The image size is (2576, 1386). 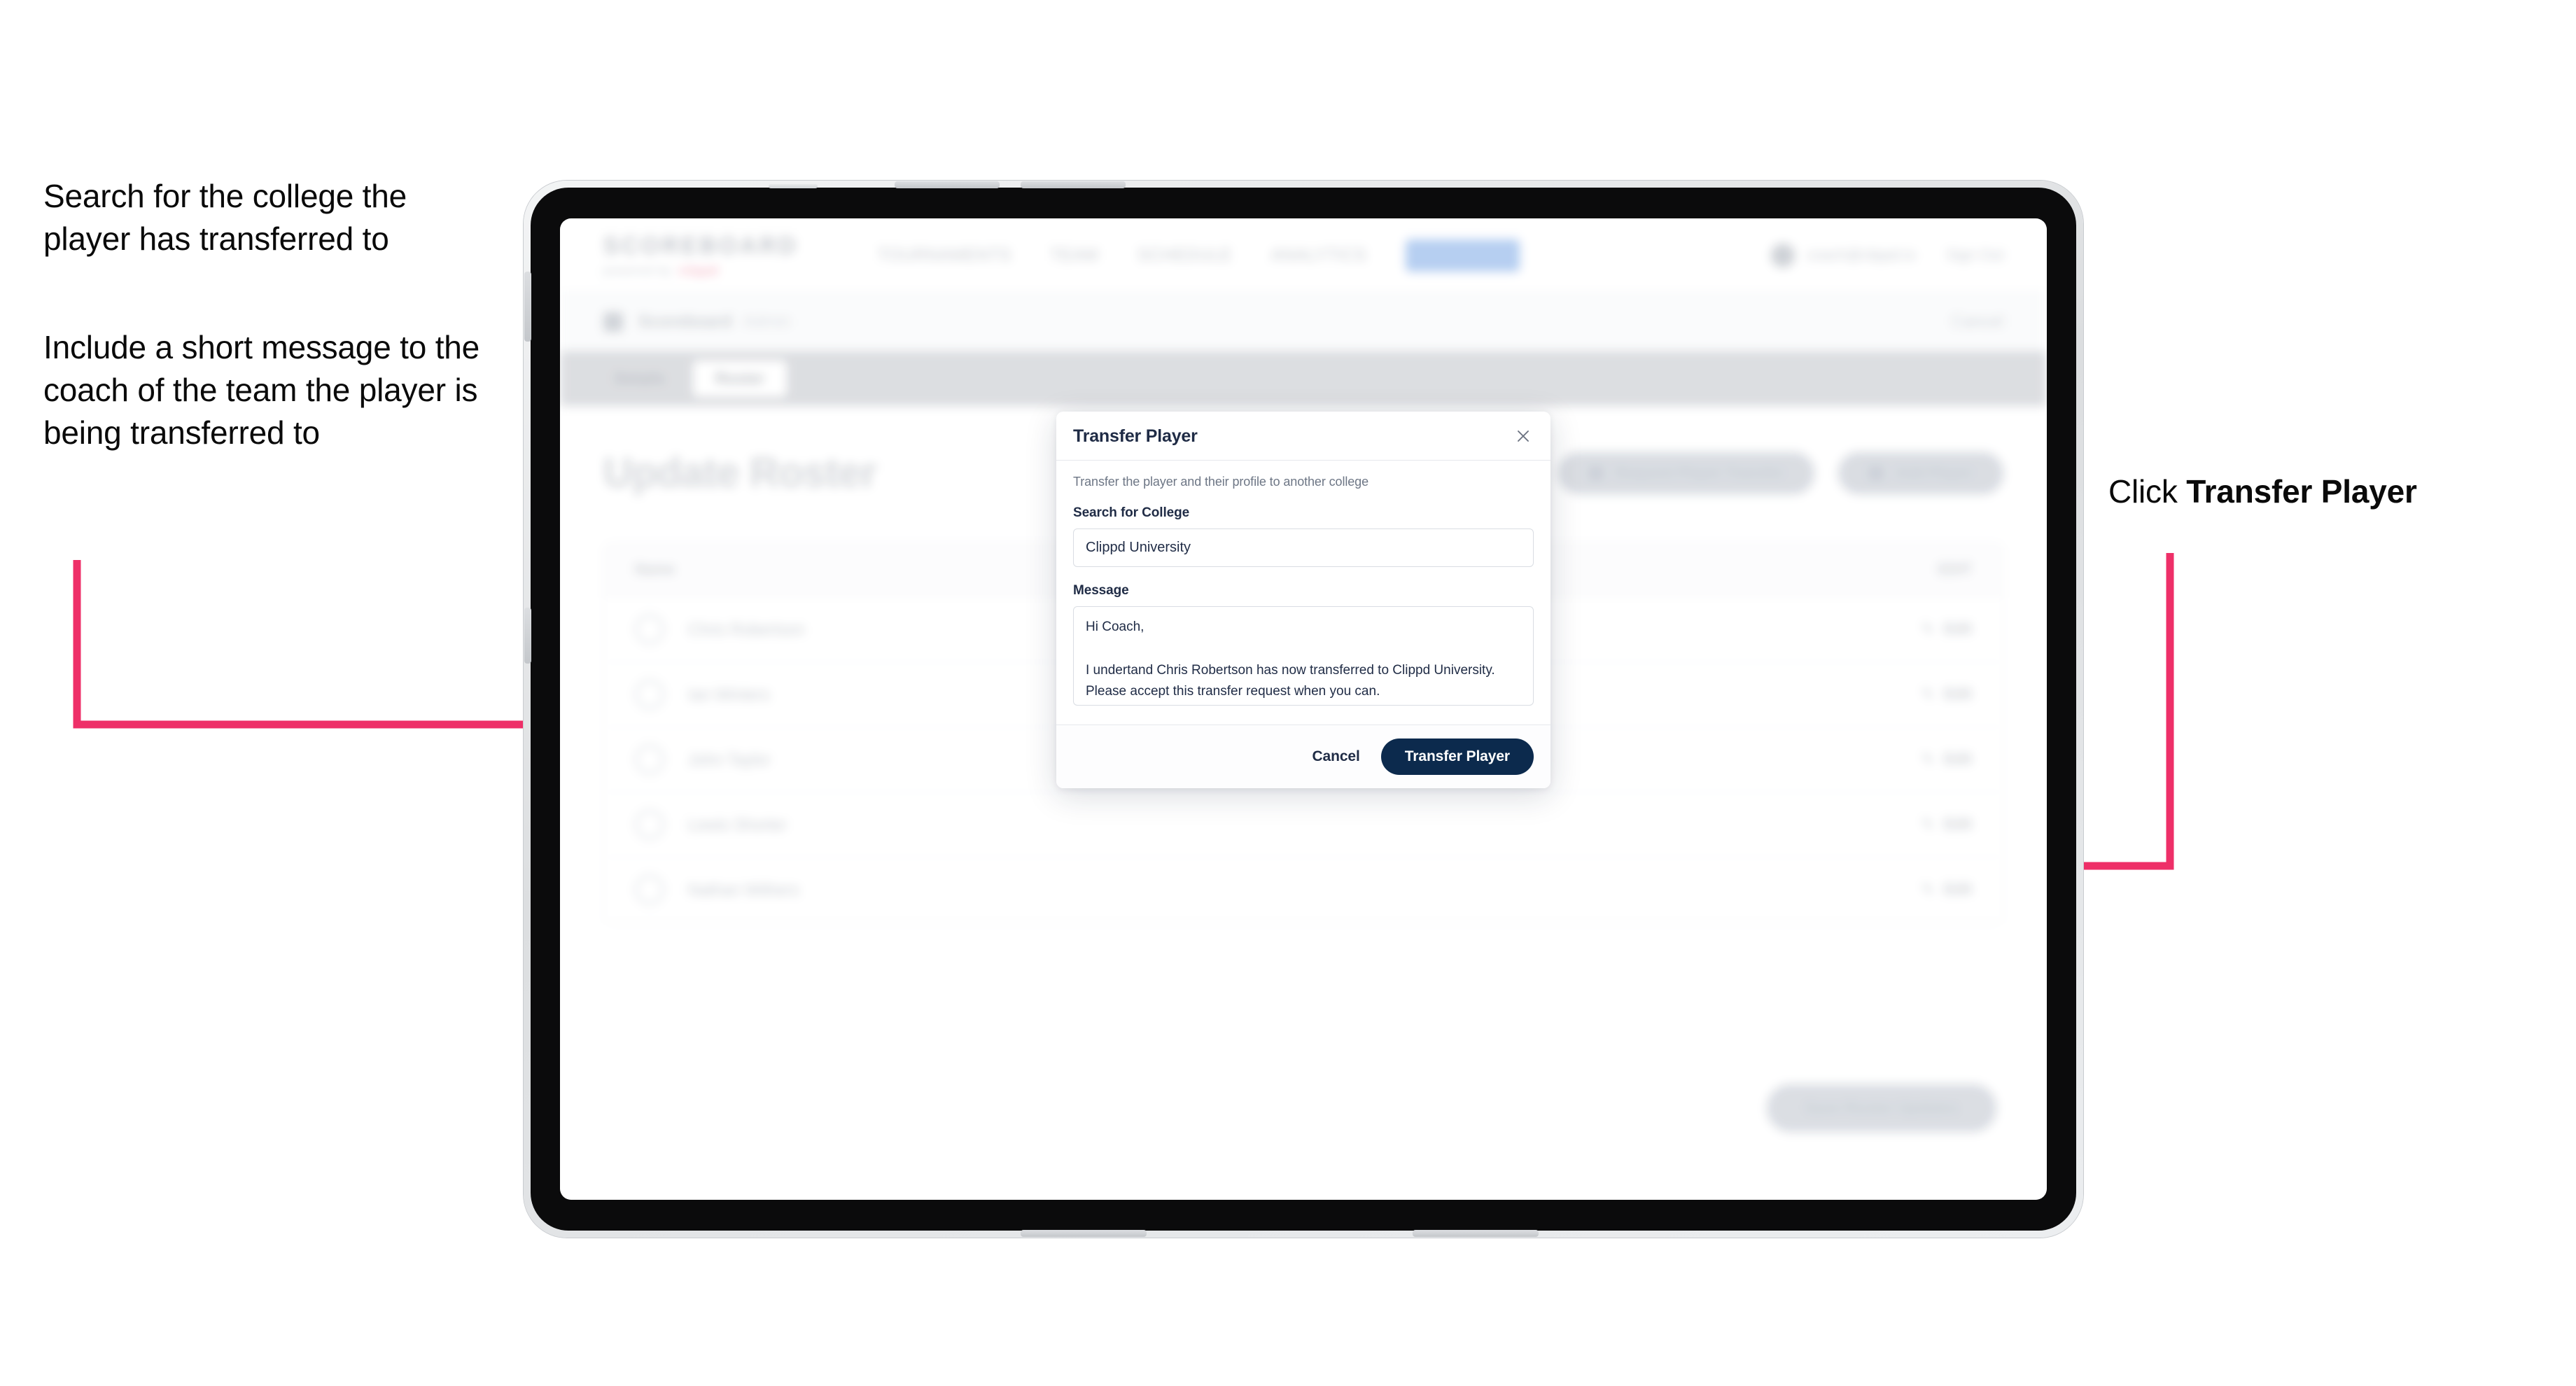 What do you see at coordinates (1101, 590) in the screenshot?
I see `message-label: Message` at bounding box center [1101, 590].